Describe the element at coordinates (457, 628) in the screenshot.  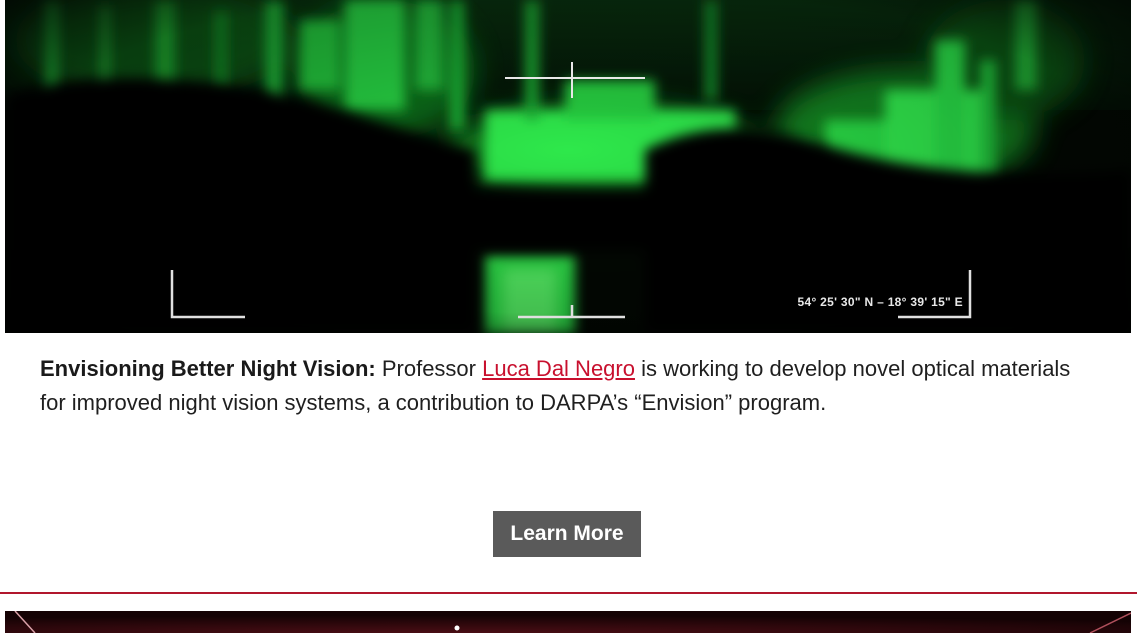
I see `light-dot-icon` at that location.